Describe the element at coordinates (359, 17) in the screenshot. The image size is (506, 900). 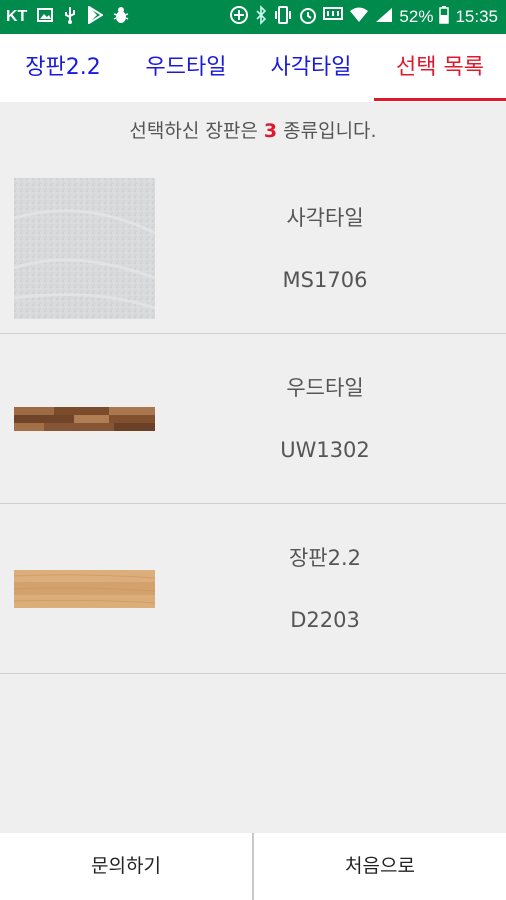
I see `wifi-icon` at that location.